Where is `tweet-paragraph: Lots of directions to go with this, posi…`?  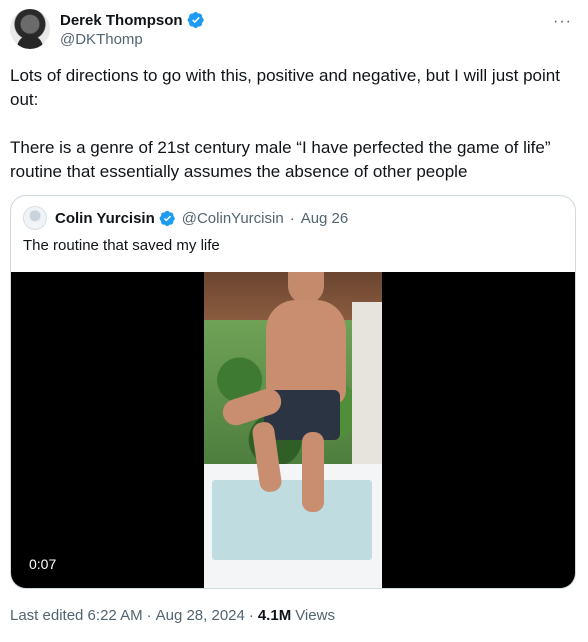
tweet-paragraph: Lots of directions to go with this, posi… is located at coordinates (285, 87).